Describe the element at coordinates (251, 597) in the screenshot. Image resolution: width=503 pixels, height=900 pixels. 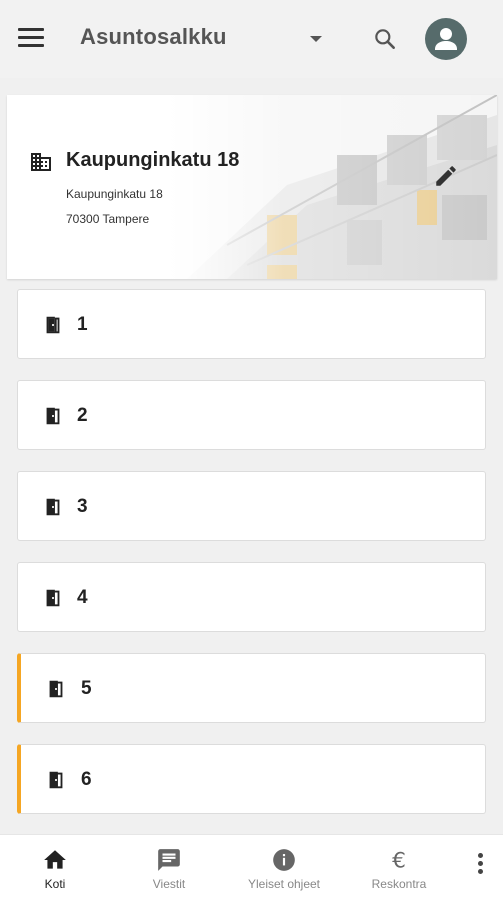
I see `apartment-card-4: 4` at that location.